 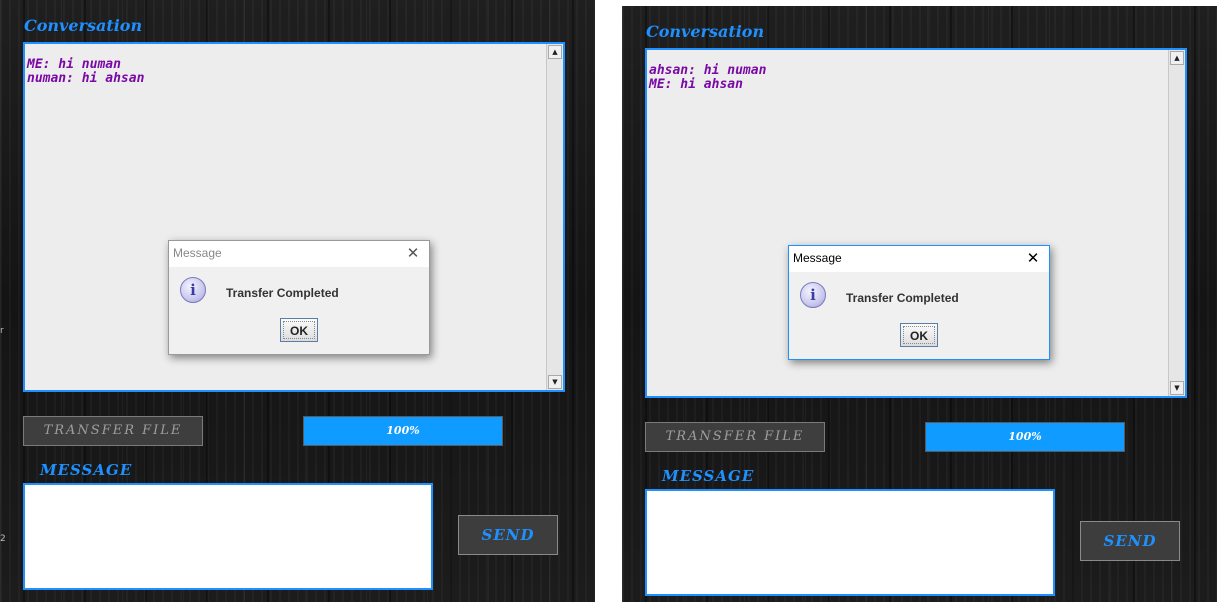 What do you see at coordinates (3, 539) in the screenshot?
I see `edge-mark: 2` at bounding box center [3, 539].